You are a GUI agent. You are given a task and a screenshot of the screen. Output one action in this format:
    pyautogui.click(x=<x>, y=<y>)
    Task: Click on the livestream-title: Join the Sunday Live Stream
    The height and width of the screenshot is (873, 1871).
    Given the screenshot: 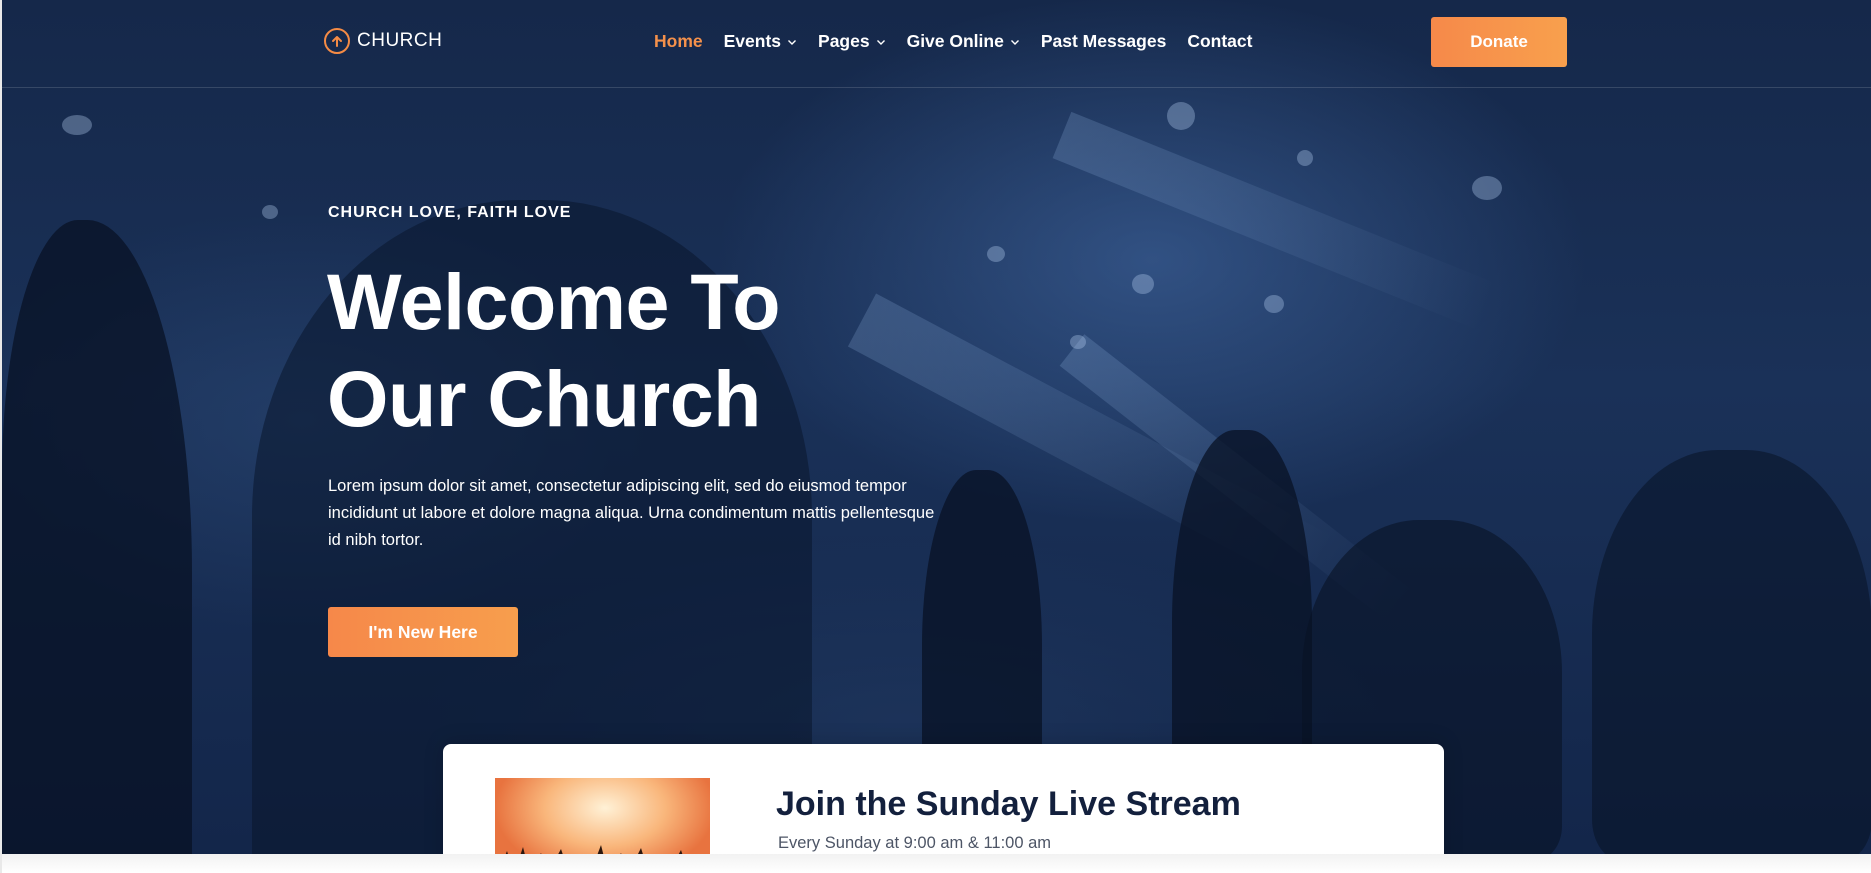 What is the action you would take?
    pyautogui.click(x=1008, y=804)
    